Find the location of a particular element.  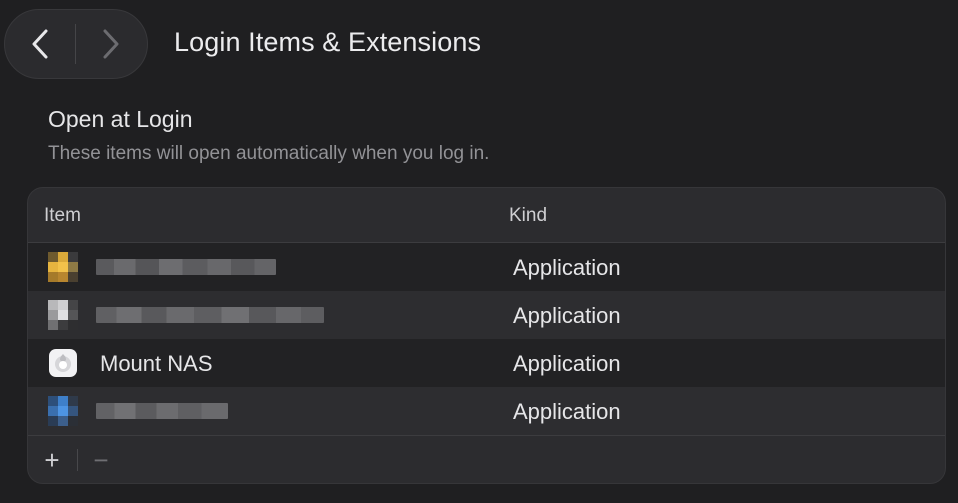

chevron-right-icon is located at coordinates (111, 44).